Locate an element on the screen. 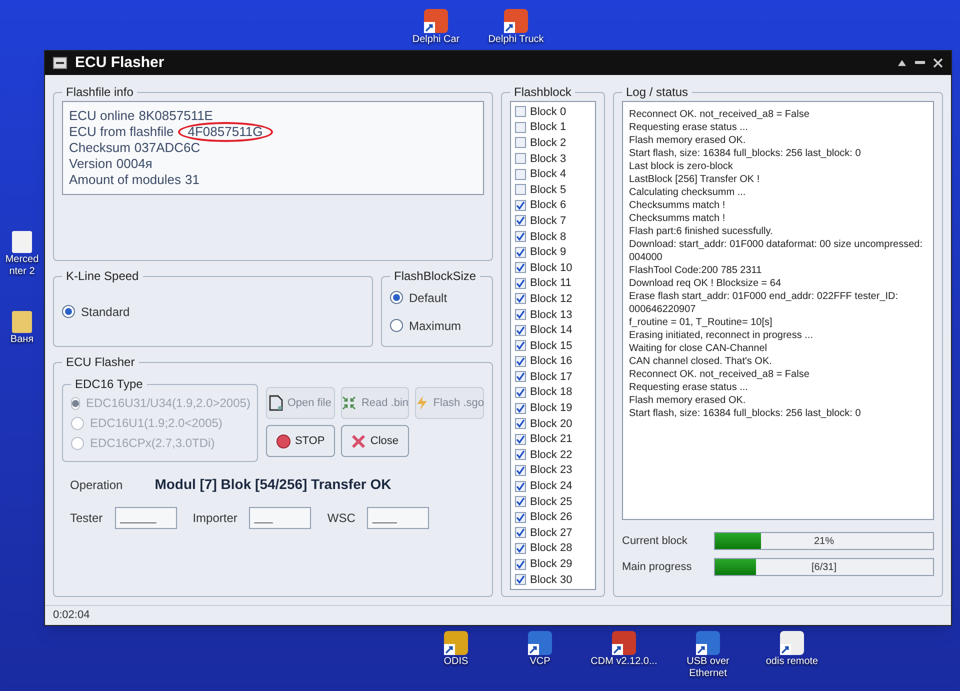  close-icon is located at coordinates (938, 63).